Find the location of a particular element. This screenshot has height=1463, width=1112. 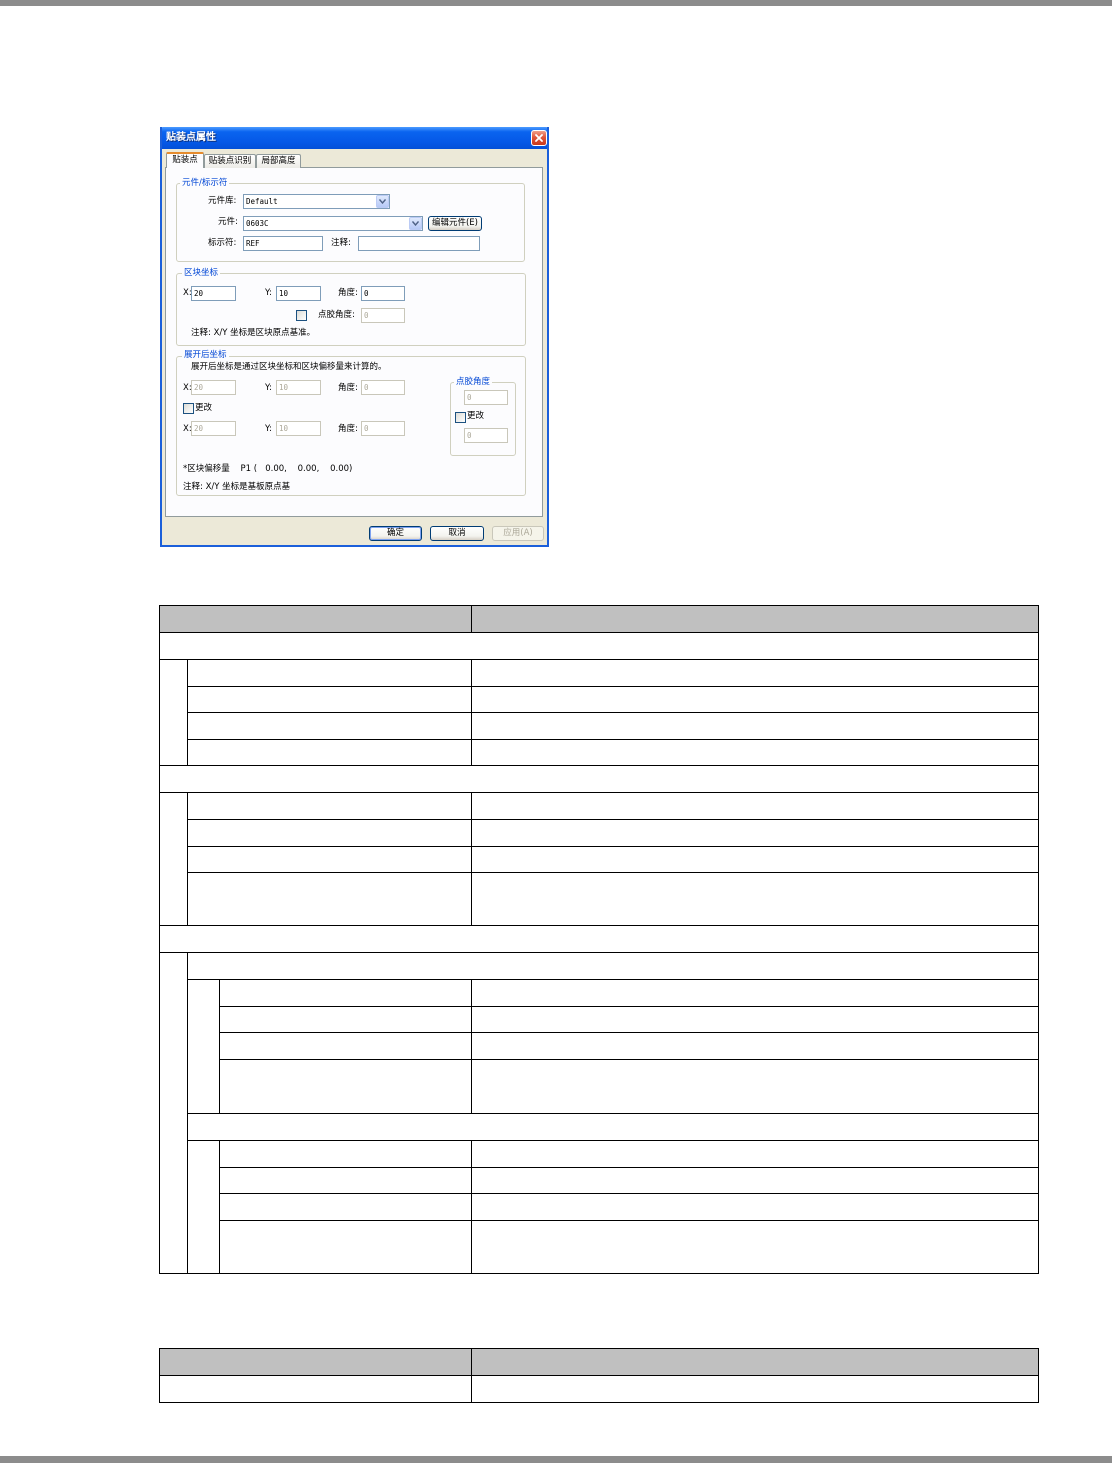

block-offset-readout: *区块偏移量 P1 ( 0.00, 0.00, 0.00) is located at coordinates (268, 469).